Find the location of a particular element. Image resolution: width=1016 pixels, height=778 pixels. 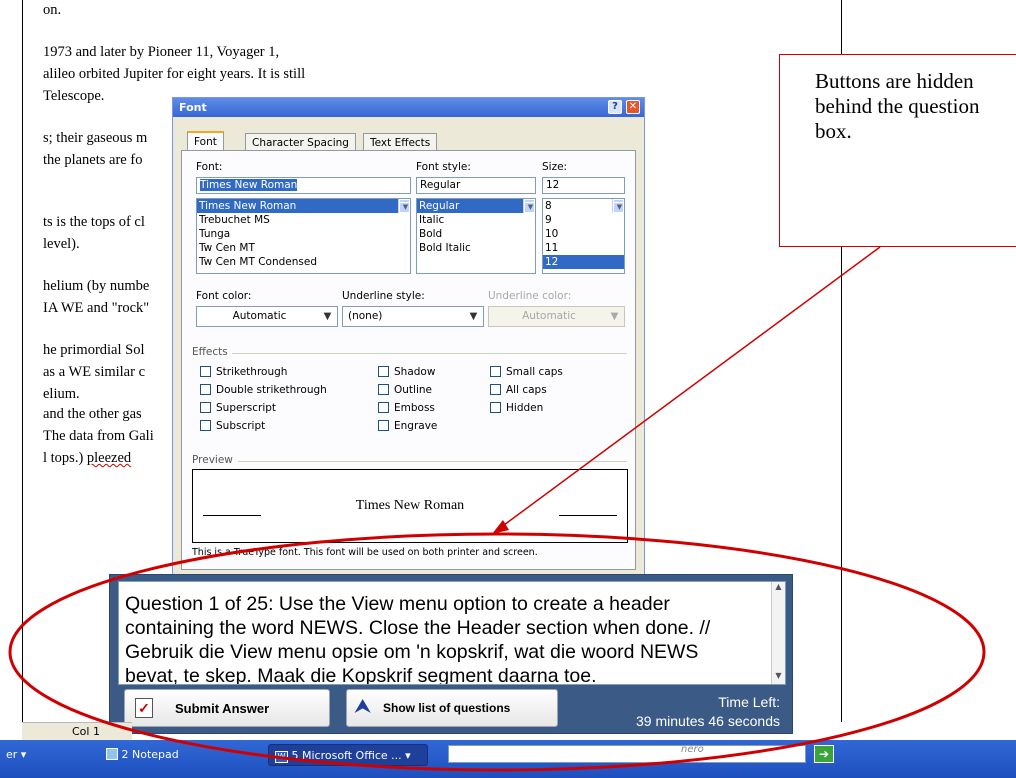

taskbar-item-notepad: 2 Notepad is located at coordinates (142, 755).